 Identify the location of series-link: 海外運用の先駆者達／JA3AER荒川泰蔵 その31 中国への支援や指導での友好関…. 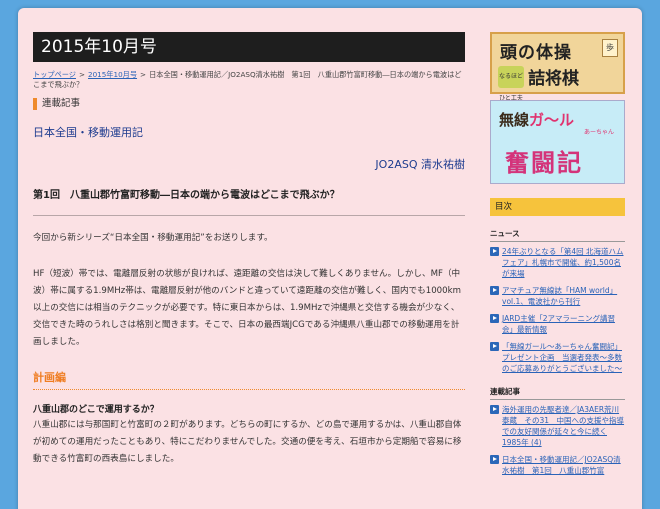
(563, 426).